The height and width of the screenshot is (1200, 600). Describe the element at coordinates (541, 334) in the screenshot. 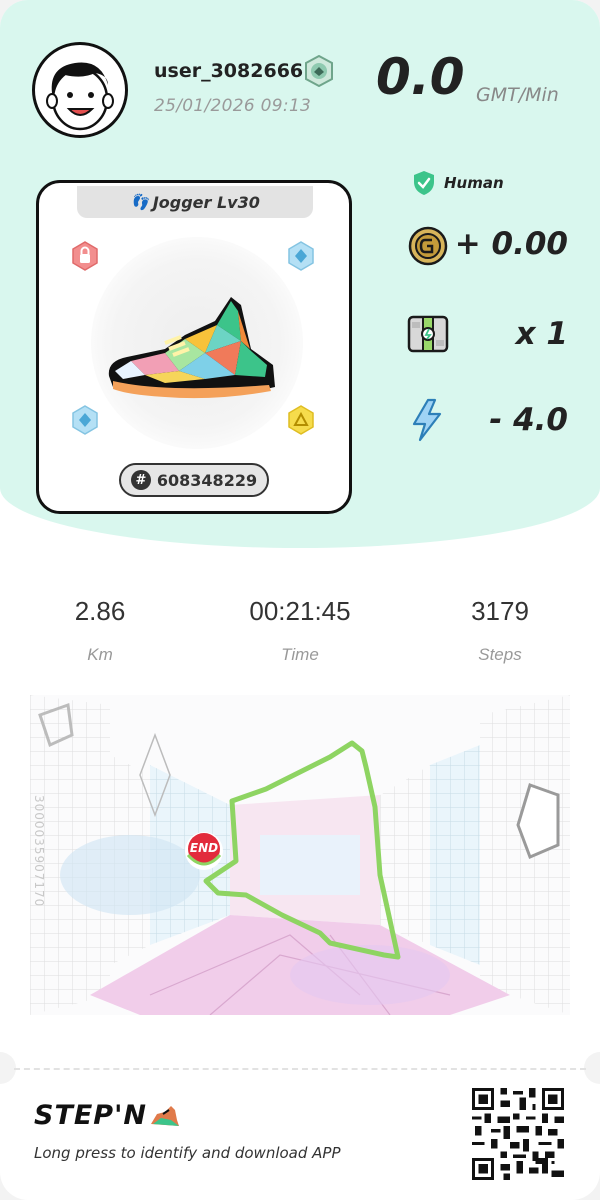

I see `mystery-box-count: x 1` at that location.